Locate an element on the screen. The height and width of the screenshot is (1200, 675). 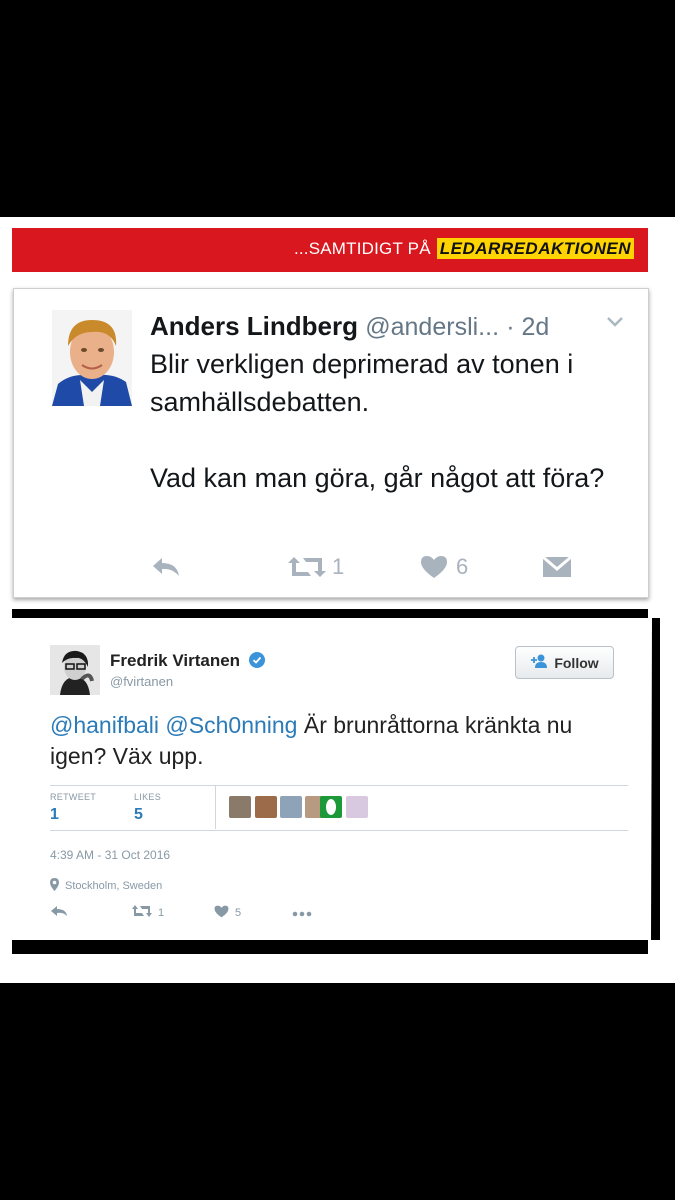
banner-brand: LEDARREDAKTIONEN is located at coordinates (535, 248).